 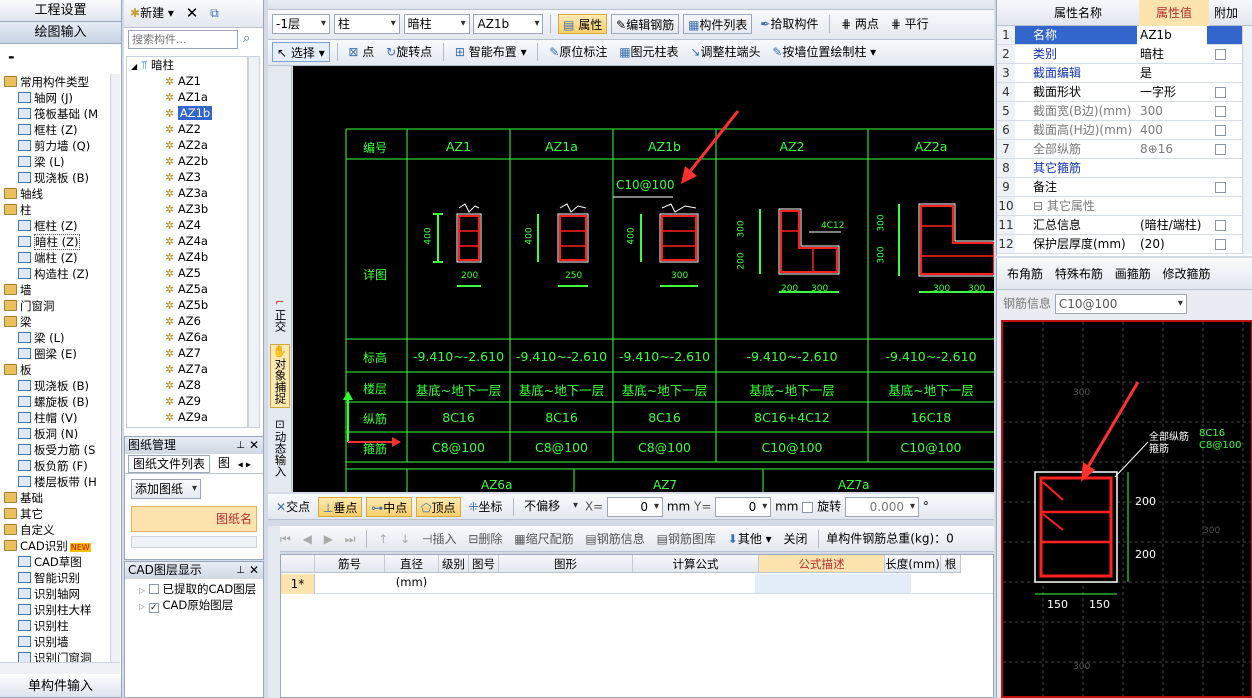 What do you see at coordinates (307, 539) in the screenshot?
I see `prev-icon: ◀` at bounding box center [307, 539].